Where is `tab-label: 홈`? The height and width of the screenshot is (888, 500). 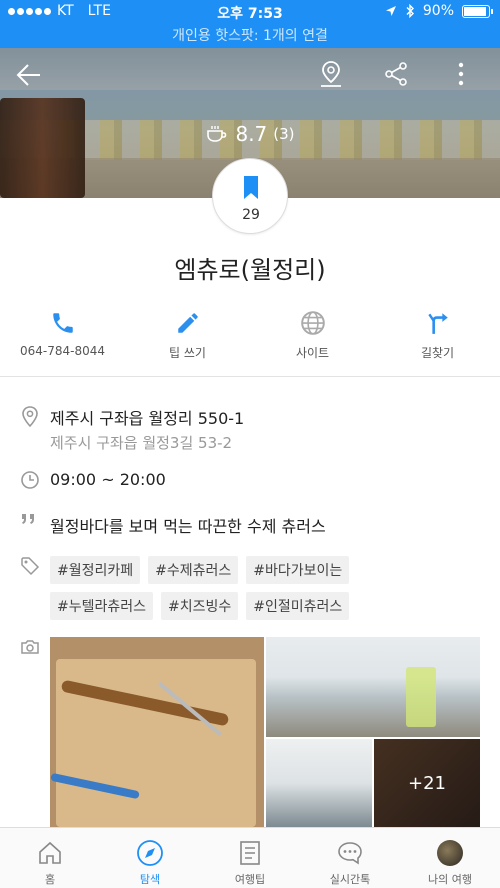 tab-label: 홈 is located at coordinates (50, 879).